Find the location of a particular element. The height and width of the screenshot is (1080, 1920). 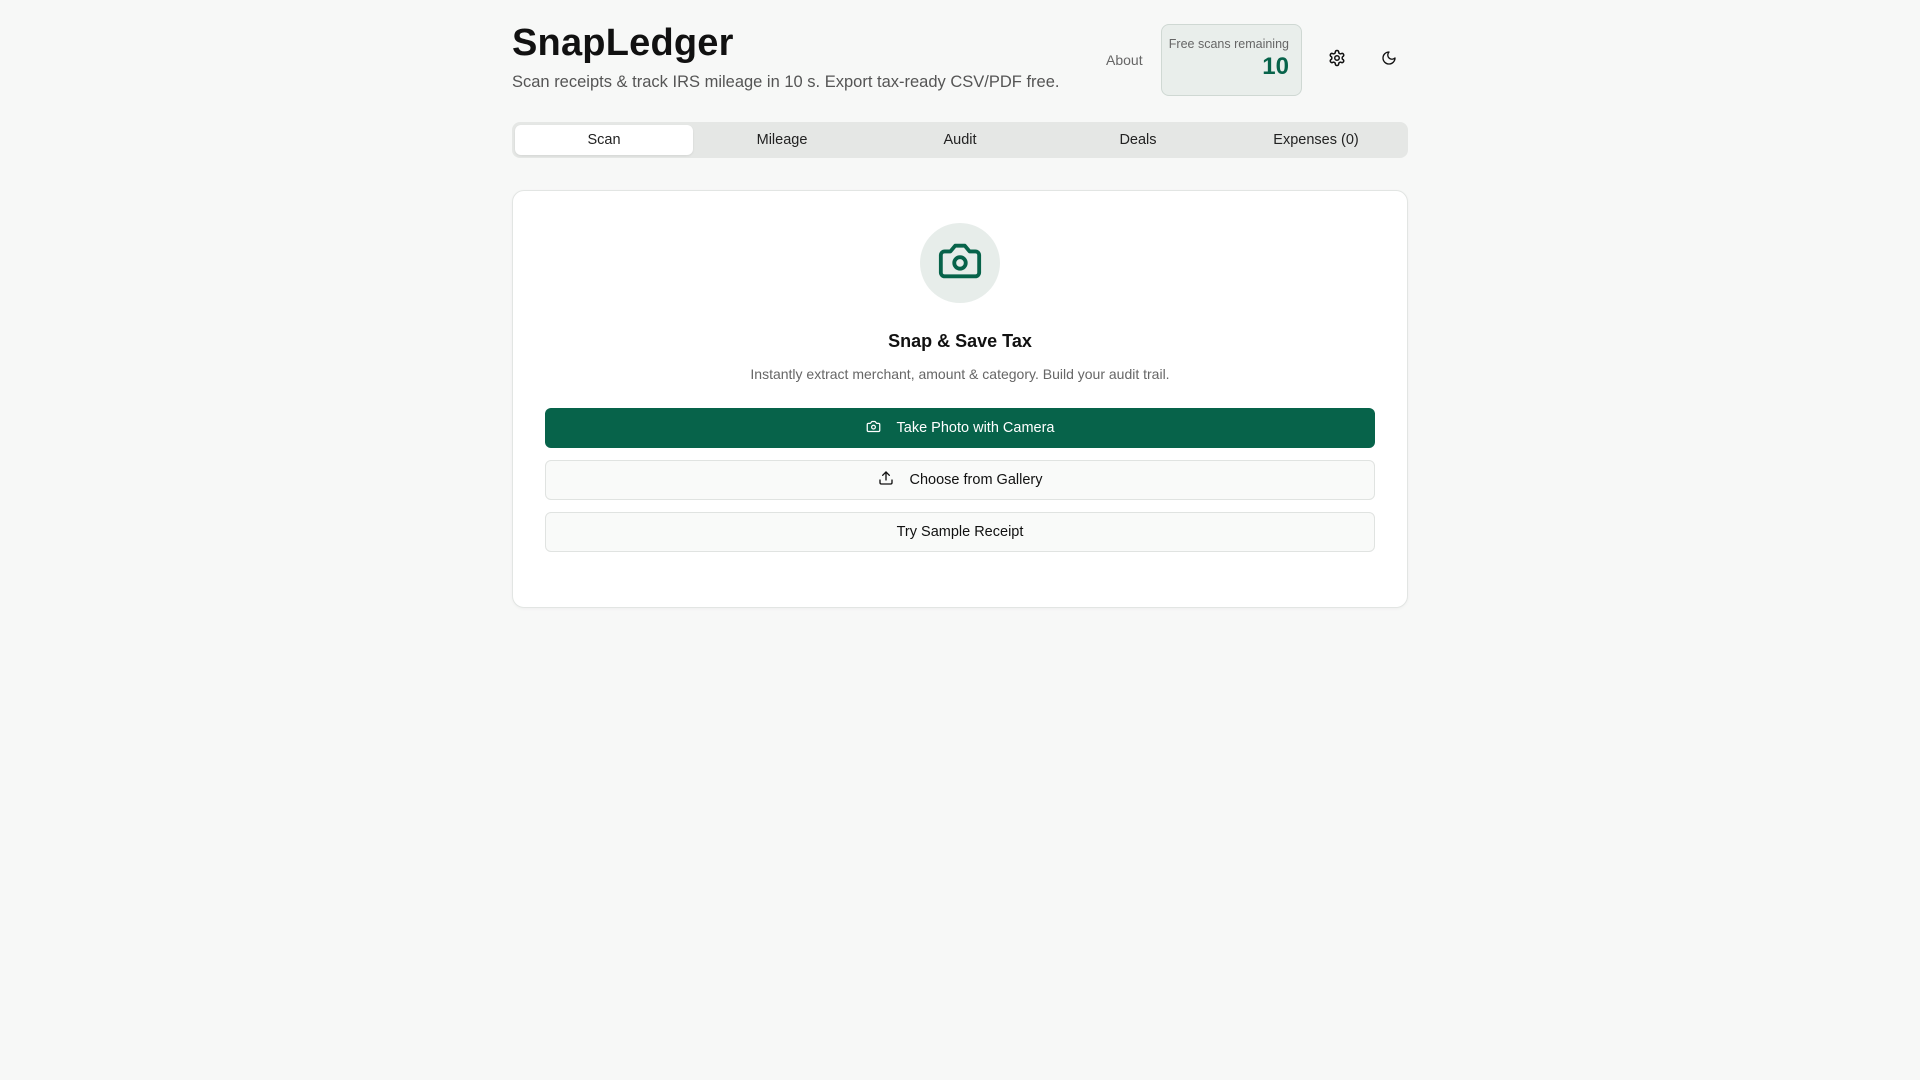

free-scans-badge: Free scans remaining 10 is located at coordinates (1231, 60).